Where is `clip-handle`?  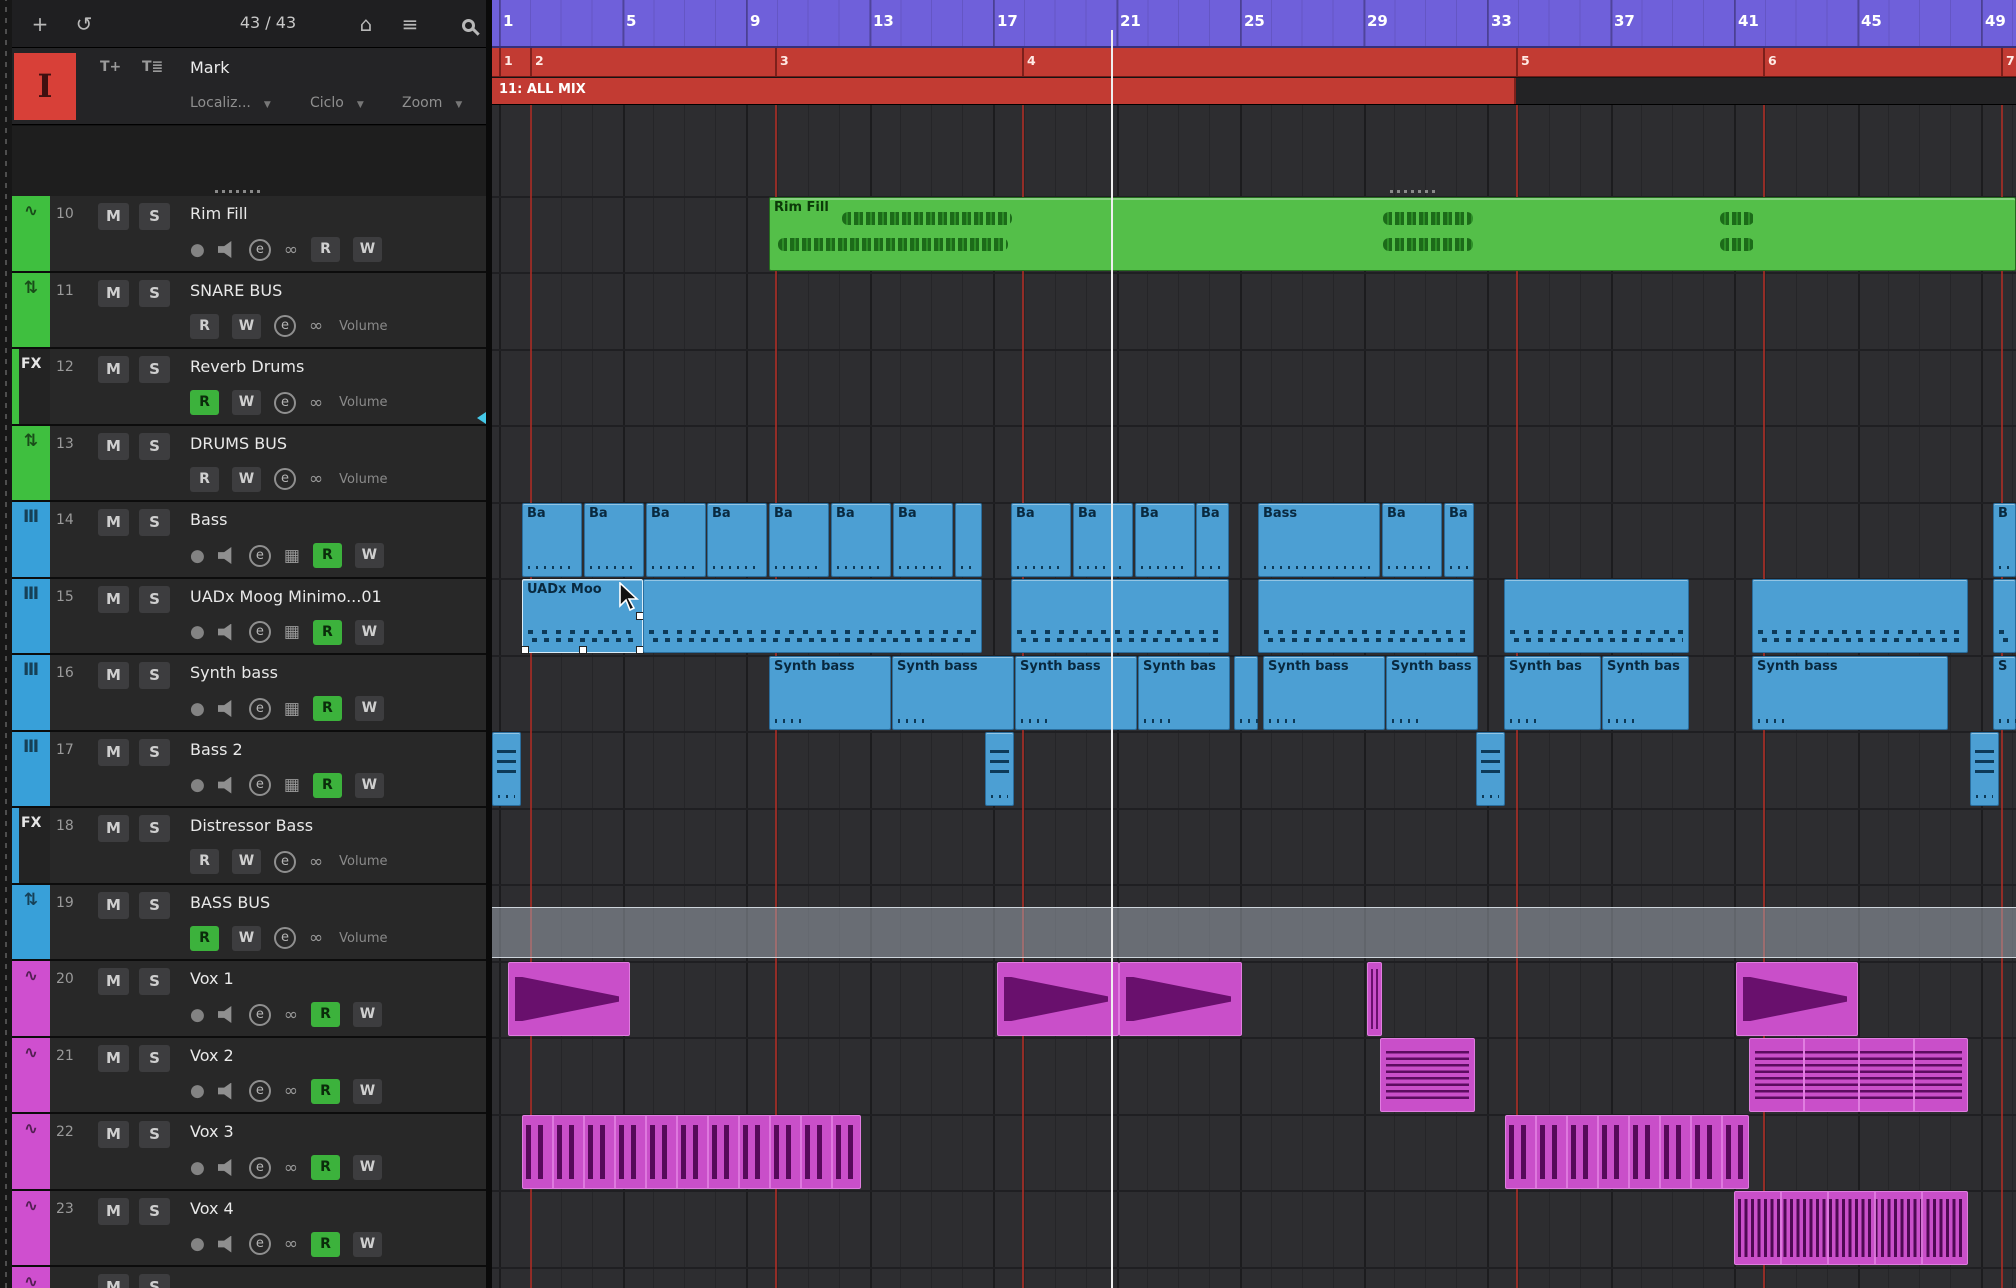 clip-handle is located at coordinates (582, 650).